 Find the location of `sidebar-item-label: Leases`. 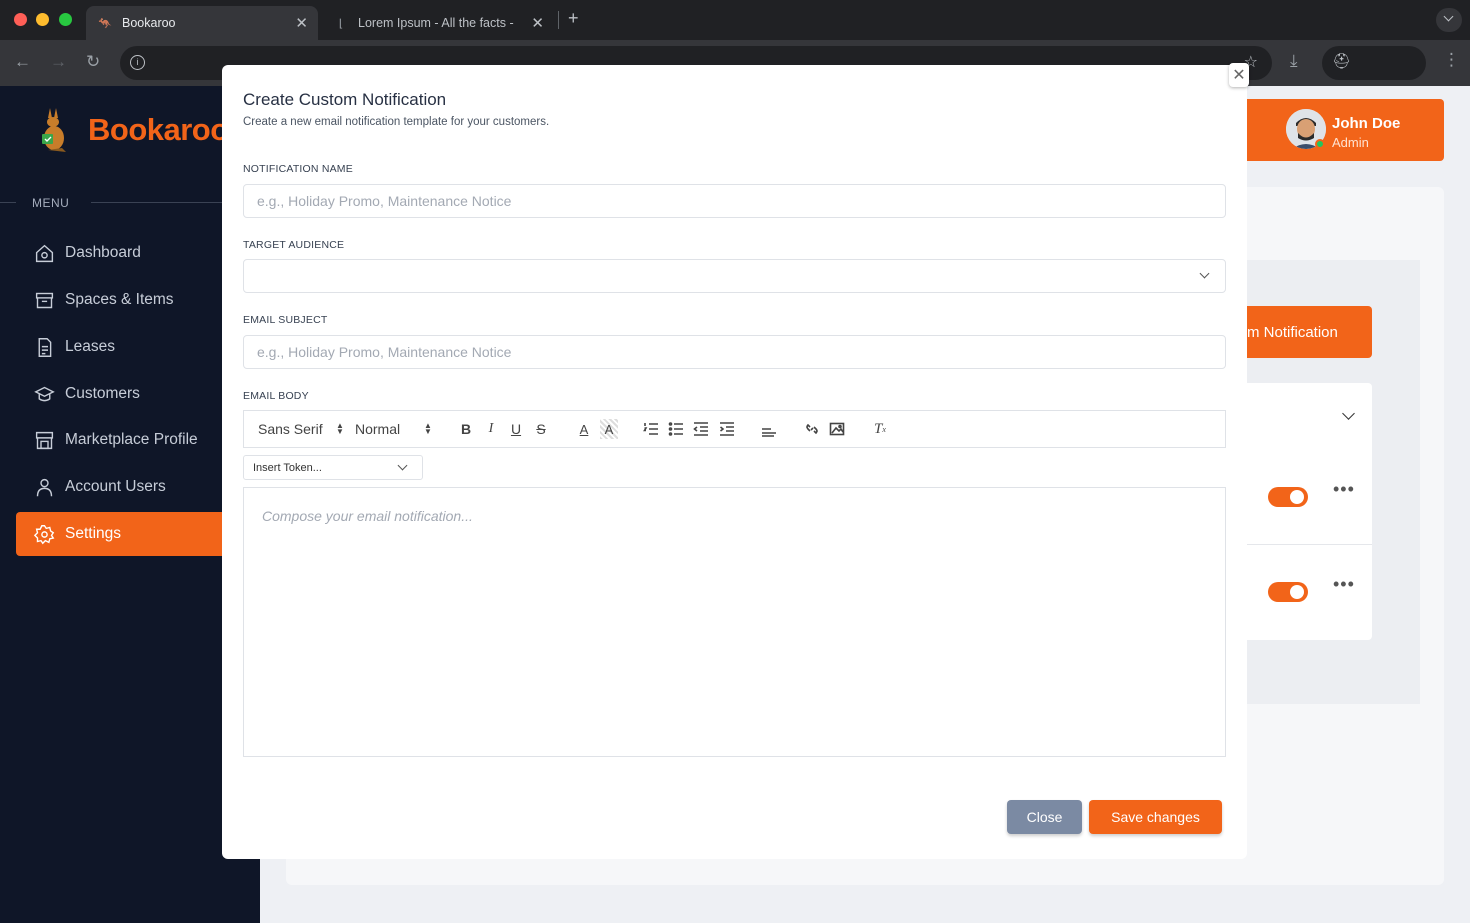

sidebar-item-label: Leases is located at coordinates (90, 346).